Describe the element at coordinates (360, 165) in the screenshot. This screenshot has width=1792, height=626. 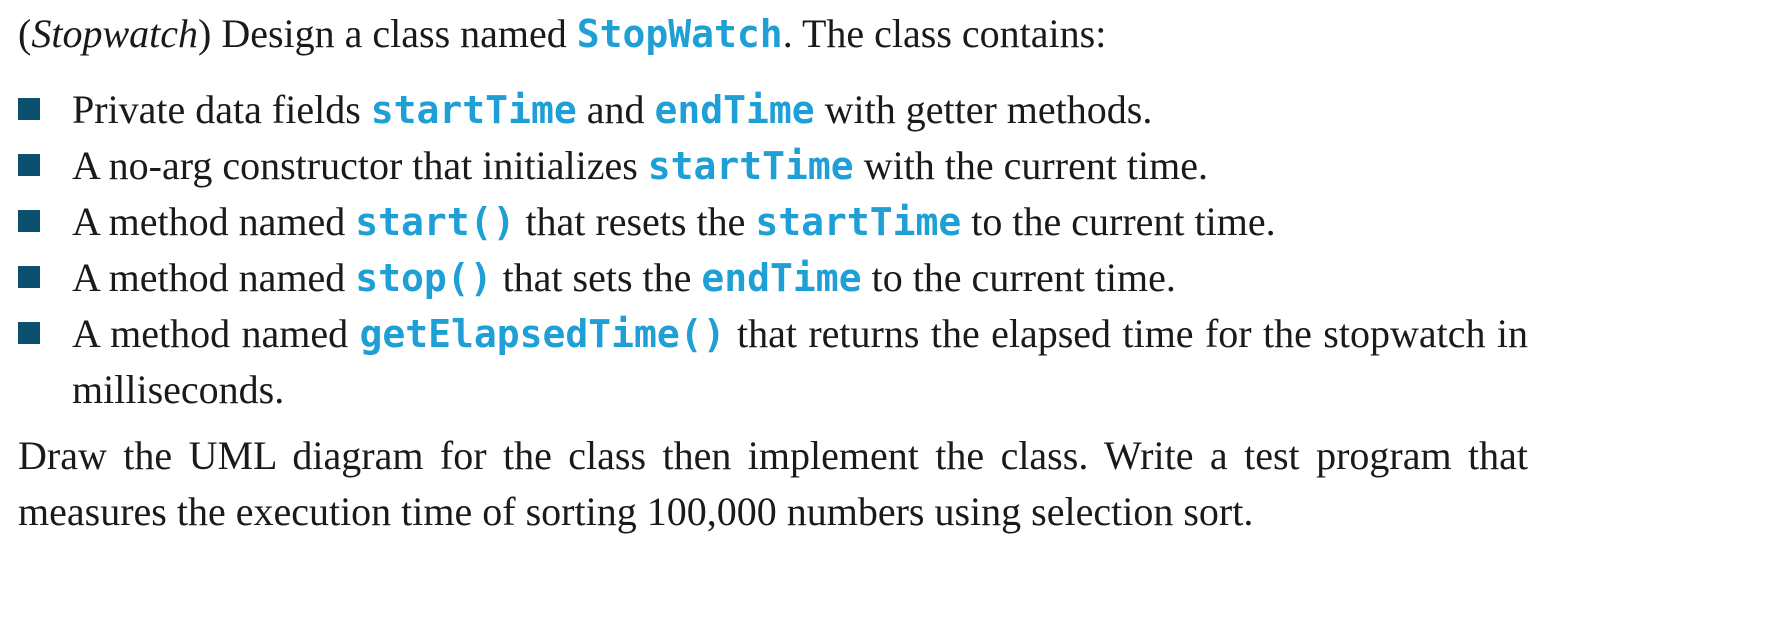
I see `requirement-text: A no-arg constructor that initializes` at that location.